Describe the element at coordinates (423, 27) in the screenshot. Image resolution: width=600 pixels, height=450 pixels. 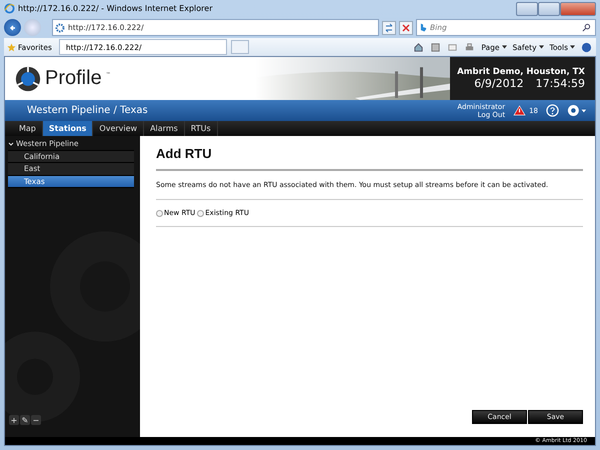
I see `search-logo-icon` at that location.